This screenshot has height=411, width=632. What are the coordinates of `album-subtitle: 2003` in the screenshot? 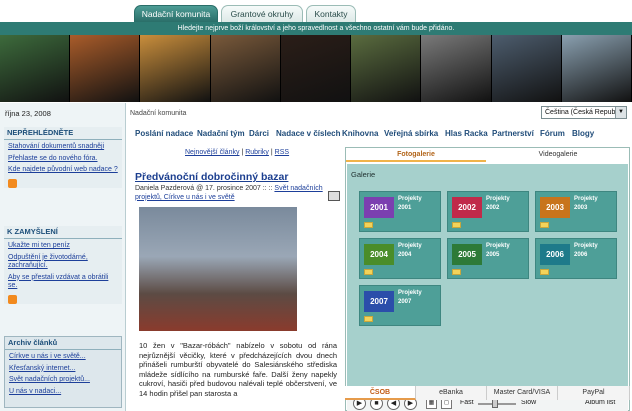 It's located at (581, 207).